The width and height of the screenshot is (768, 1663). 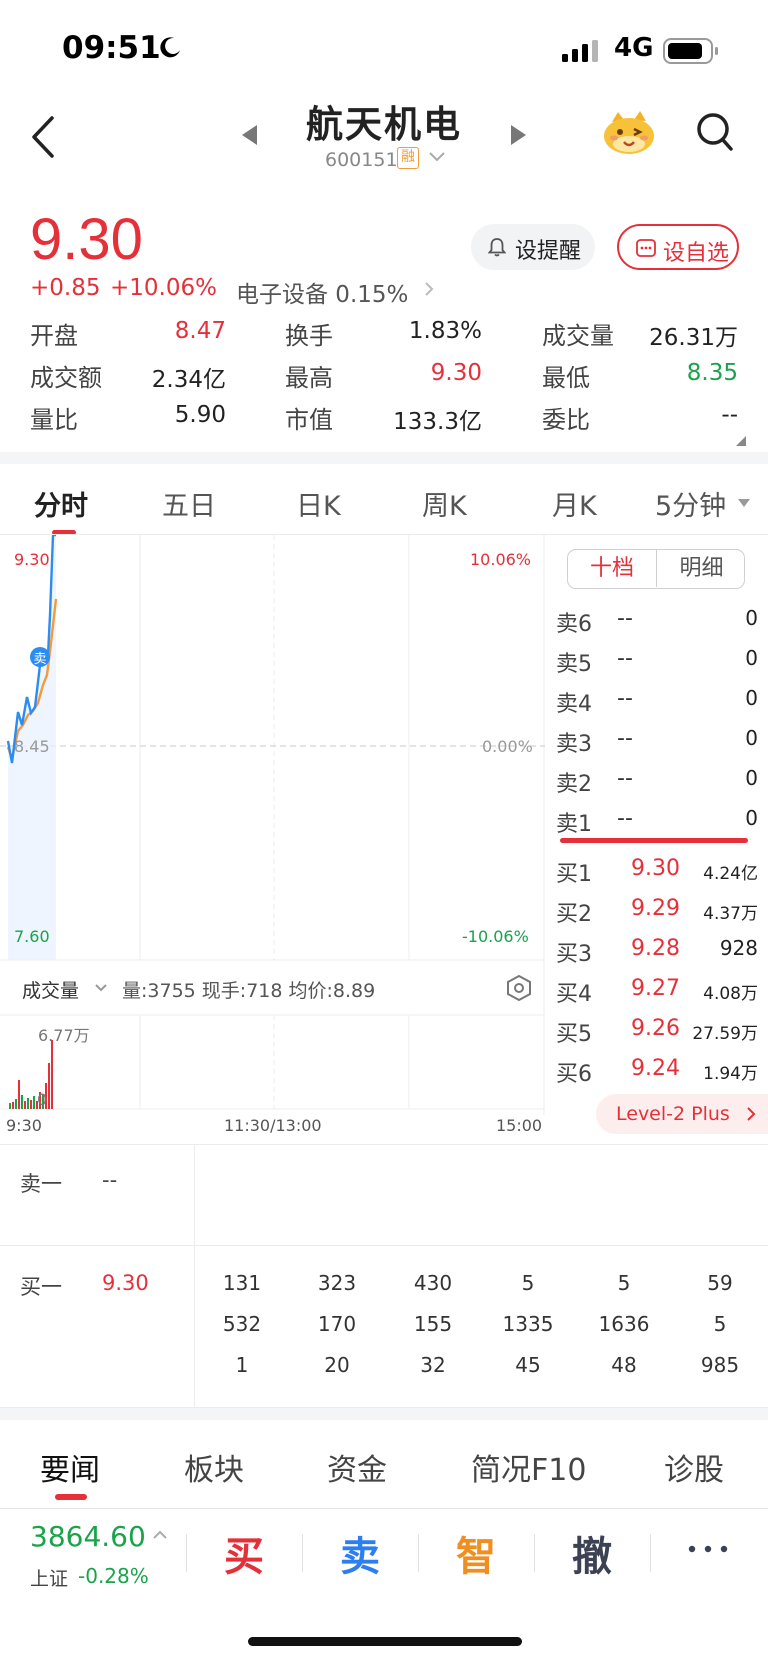 I want to click on queue-order: 985, so click(x=720, y=1365).